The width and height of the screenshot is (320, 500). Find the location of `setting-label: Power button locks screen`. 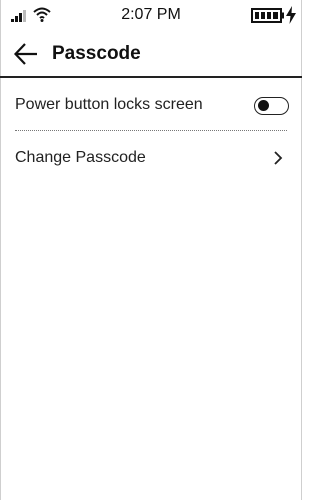

setting-label: Power button locks screen is located at coordinates (109, 104).